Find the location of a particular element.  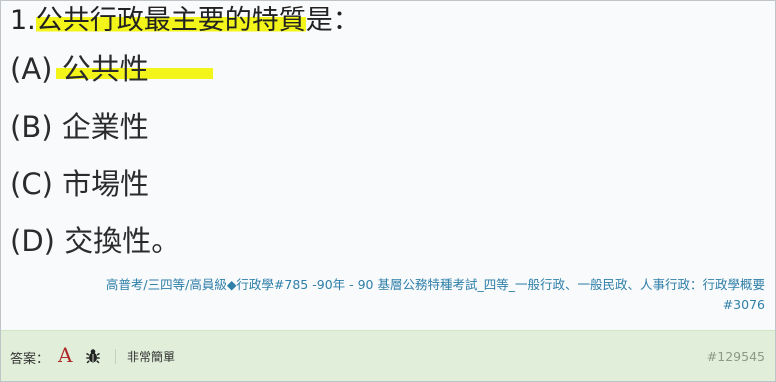

option-d-text: 交換性。 is located at coordinates (122, 241).